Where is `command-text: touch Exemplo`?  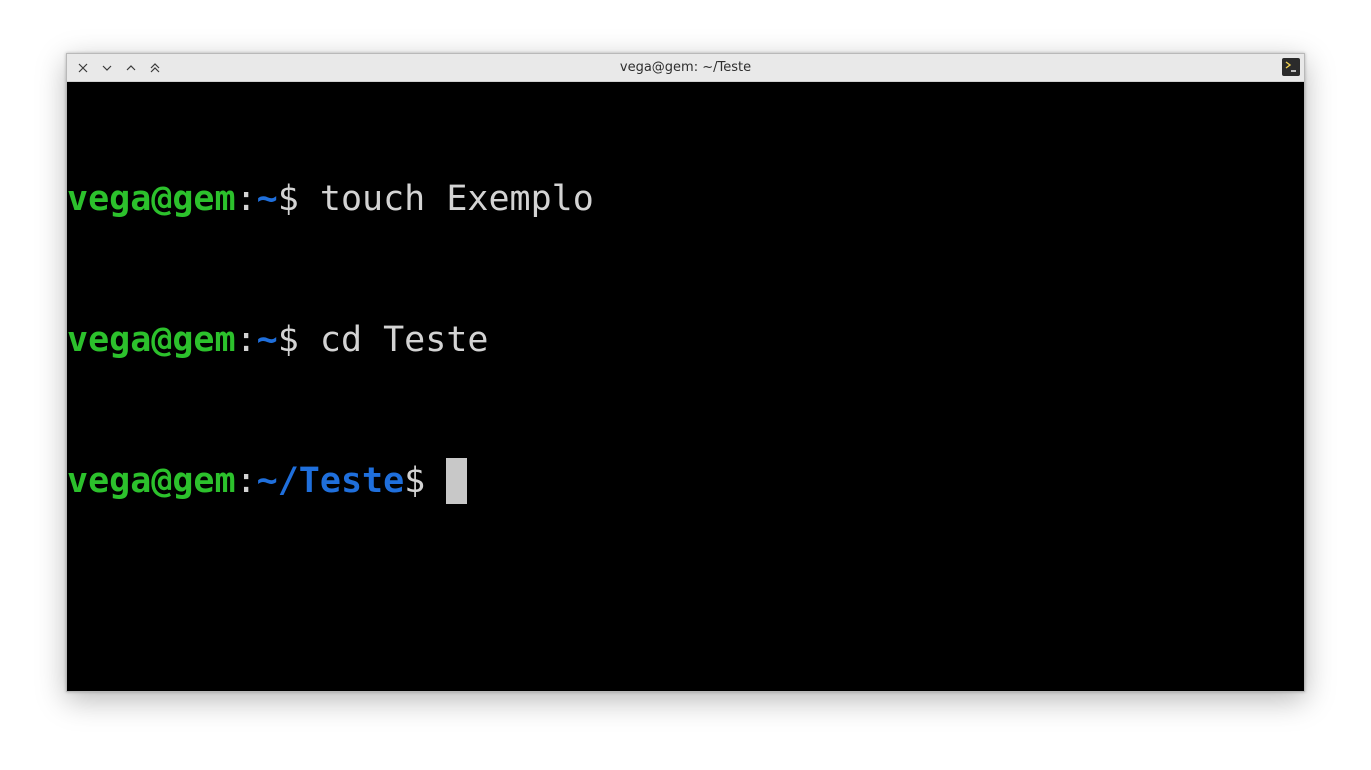 command-text: touch Exemplo is located at coordinates (456, 199).